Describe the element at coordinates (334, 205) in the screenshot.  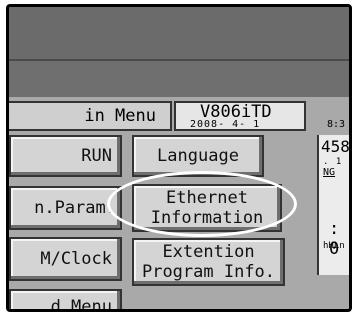
I see `status-info-panel: 4587 . 1 . NG : 0 hHLn` at that location.